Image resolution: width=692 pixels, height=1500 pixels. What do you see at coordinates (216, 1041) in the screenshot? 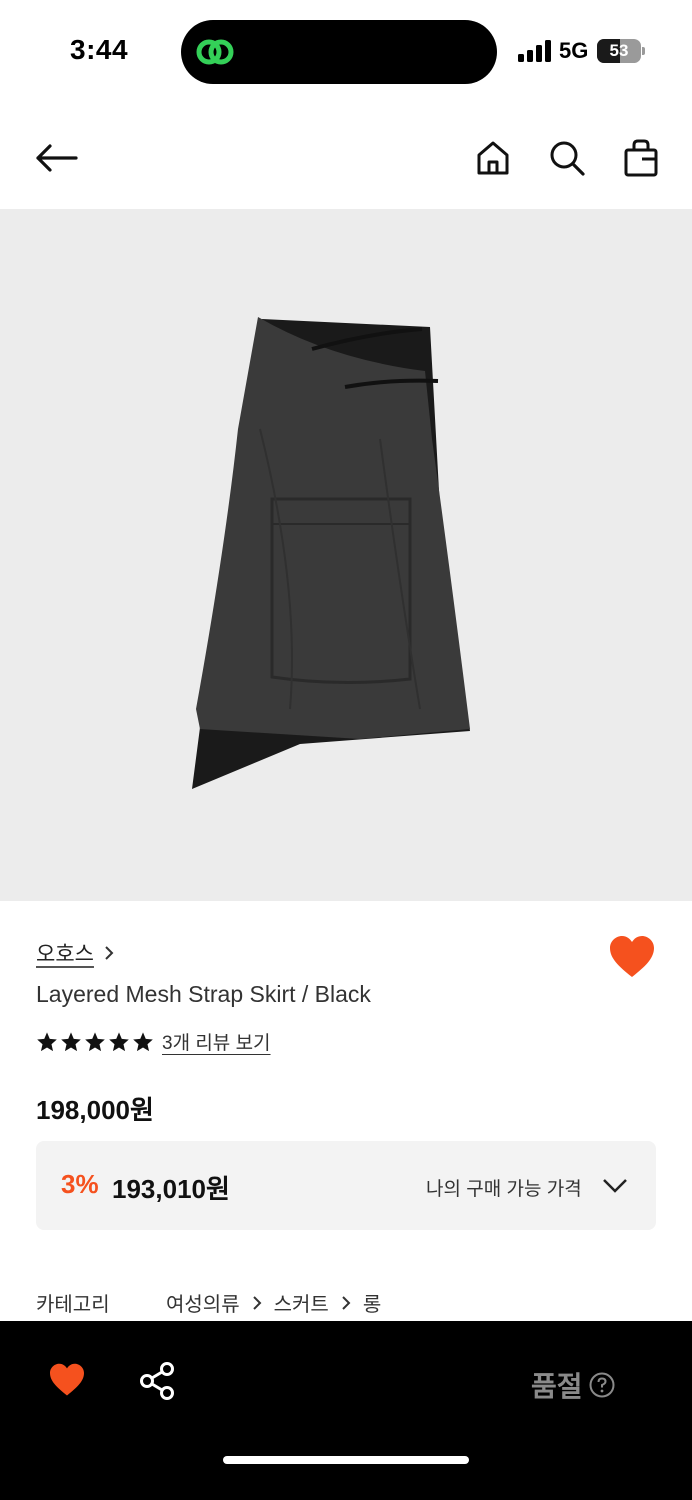
I see `review-link: 3개 리뷰 보기` at bounding box center [216, 1041].